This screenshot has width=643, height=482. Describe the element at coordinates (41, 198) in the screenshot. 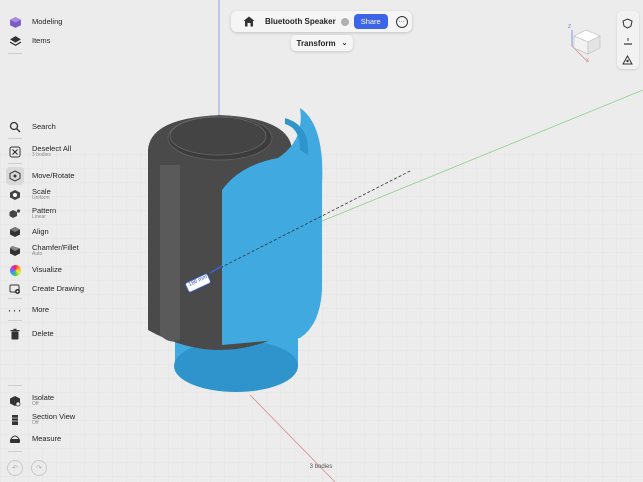

I see `scale-sub: Uniform` at that location.